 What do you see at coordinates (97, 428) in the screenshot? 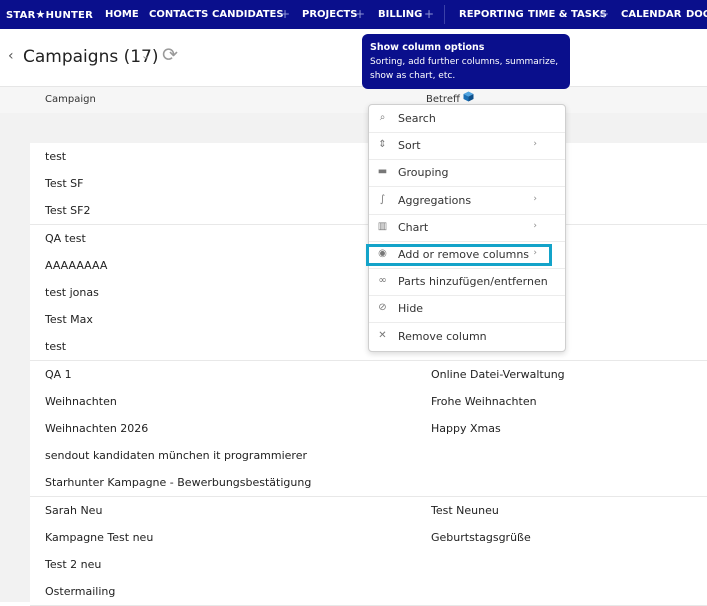
I see `campaign-cell: Weihnachten 2026` at bounding box center [97, 428].